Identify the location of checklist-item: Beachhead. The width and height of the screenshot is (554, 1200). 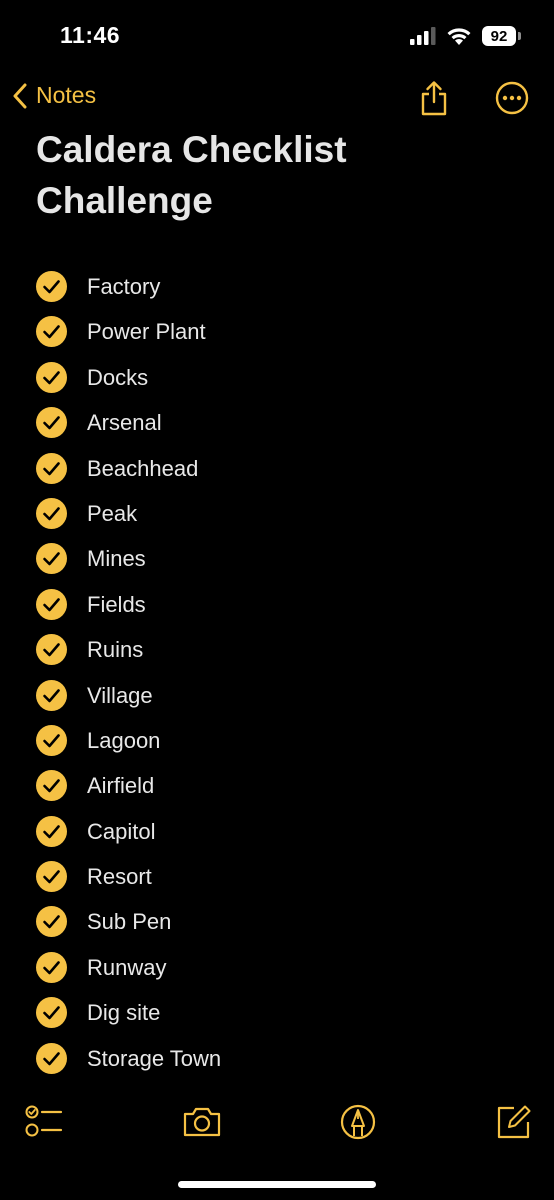
(277, 468).